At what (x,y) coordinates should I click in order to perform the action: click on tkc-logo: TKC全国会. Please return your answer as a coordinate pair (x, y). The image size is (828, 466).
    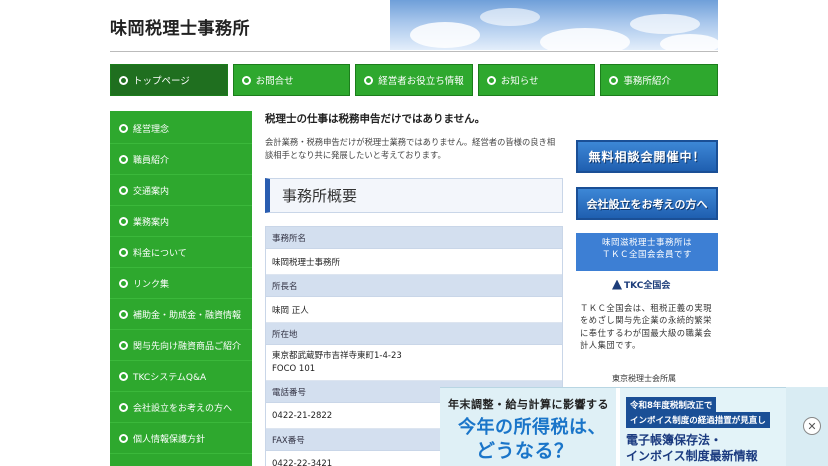
    Looking at the image, I should click on (641, 284).